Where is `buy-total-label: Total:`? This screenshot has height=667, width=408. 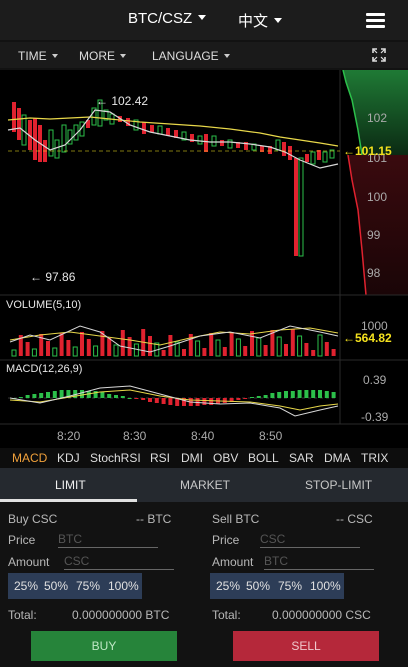 buy-total-label: Total: is located at coordinates (22, 615).